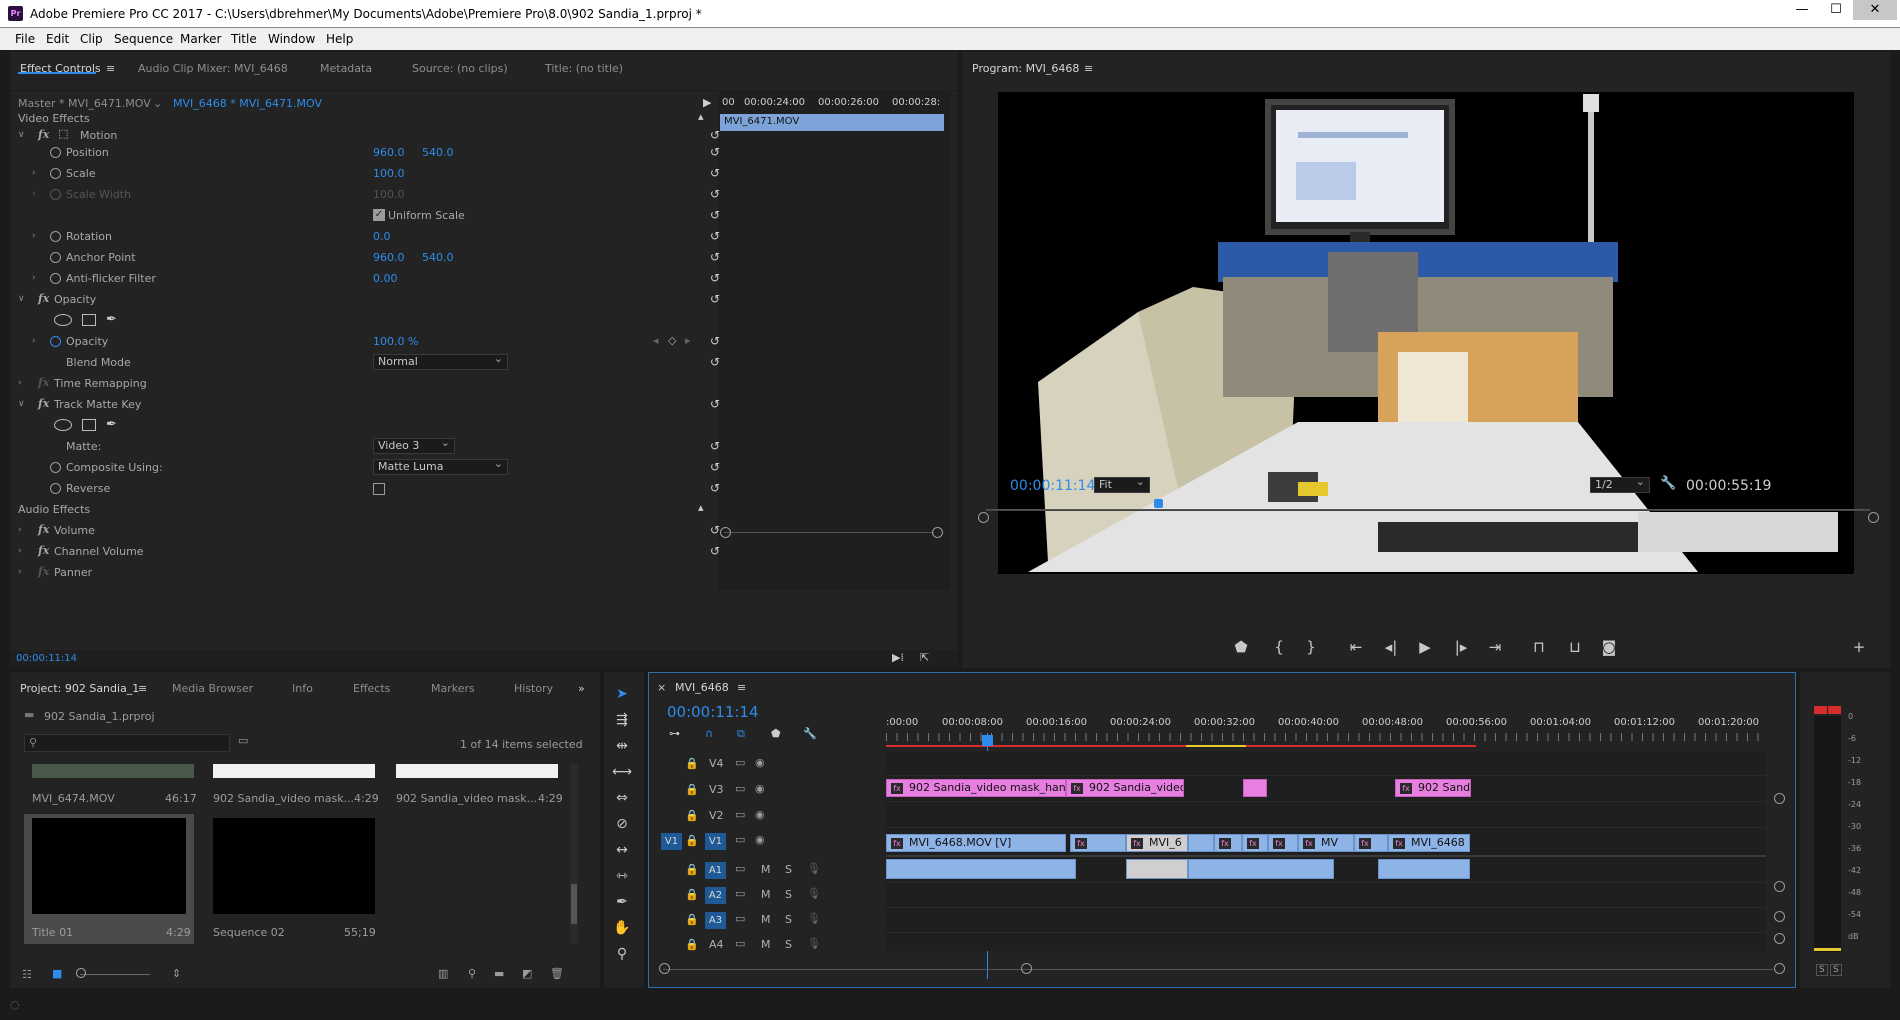 Image resolution: width=1900 pixels, height=1020 pixels. I want to click on lift-icon: ⊓, so click(1539, 647).